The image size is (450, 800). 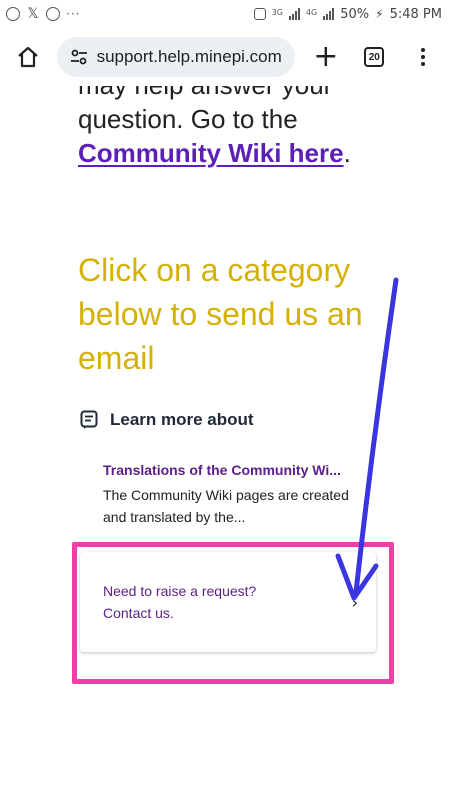 I want to click on status-left: 𝕏 ···, so click(x=43, y=14).